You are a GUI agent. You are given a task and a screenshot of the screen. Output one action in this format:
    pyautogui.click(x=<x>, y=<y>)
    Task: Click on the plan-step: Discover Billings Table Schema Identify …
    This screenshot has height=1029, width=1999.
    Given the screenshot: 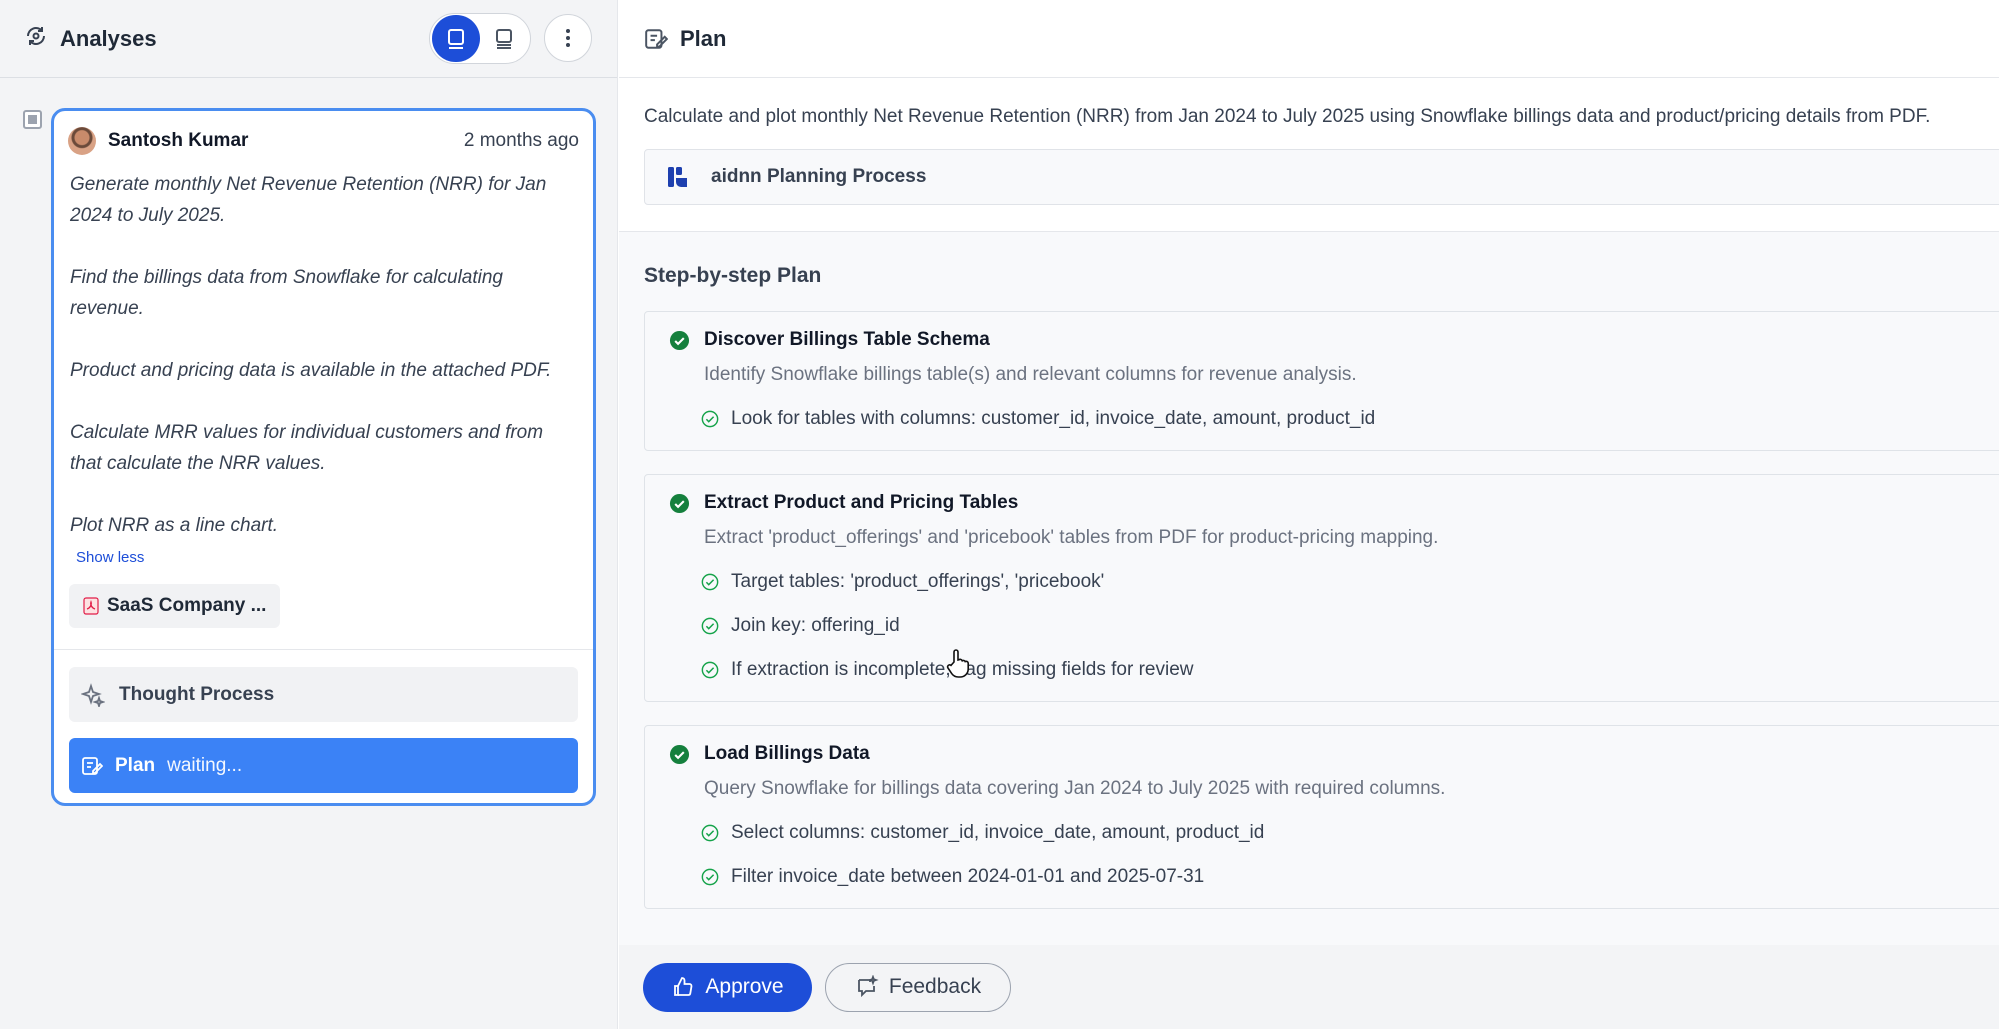 What is the action you would take?
    pyautogui.click(x=1321, y=381)
    